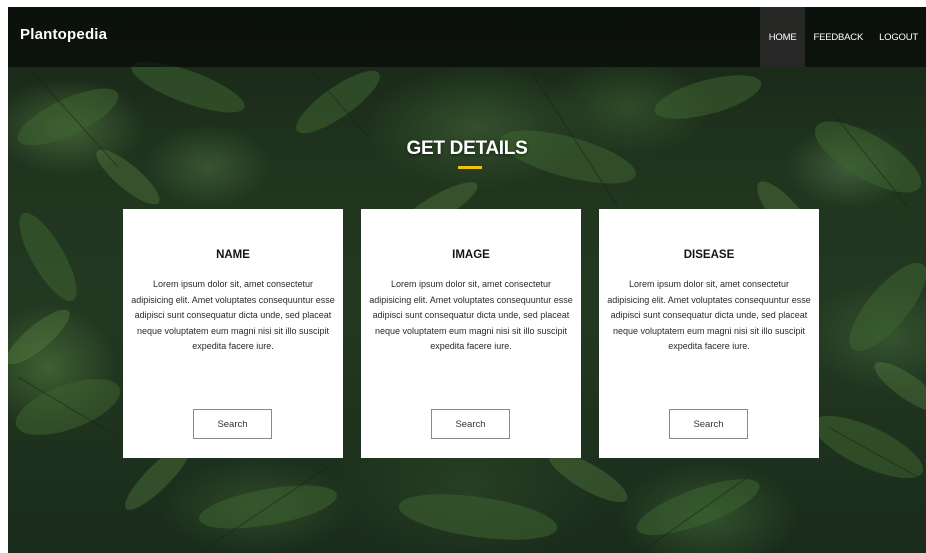 The image size is (926, 553). Describe the element at coordinates (467, 37) in the screenshot. I see `navbar: Plantopedia HOME FEEDBACK LOGOUT` at that location.